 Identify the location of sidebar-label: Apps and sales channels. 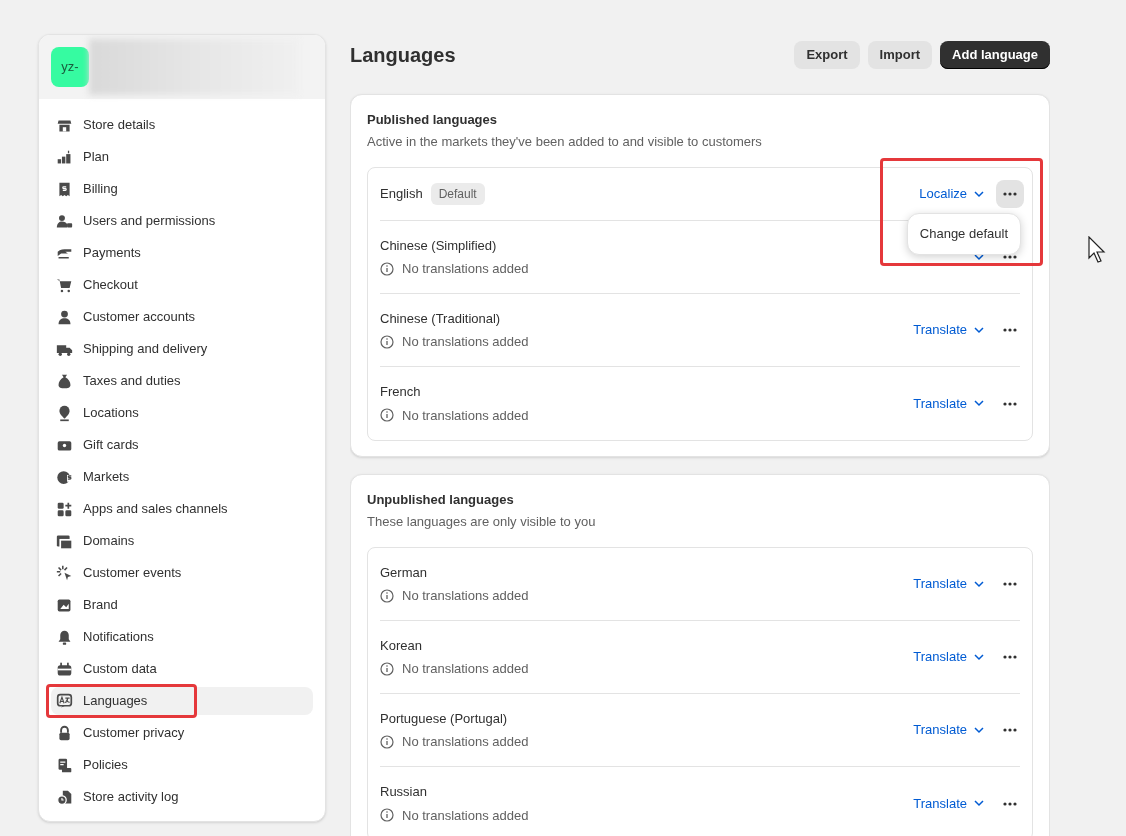
(155, 509).